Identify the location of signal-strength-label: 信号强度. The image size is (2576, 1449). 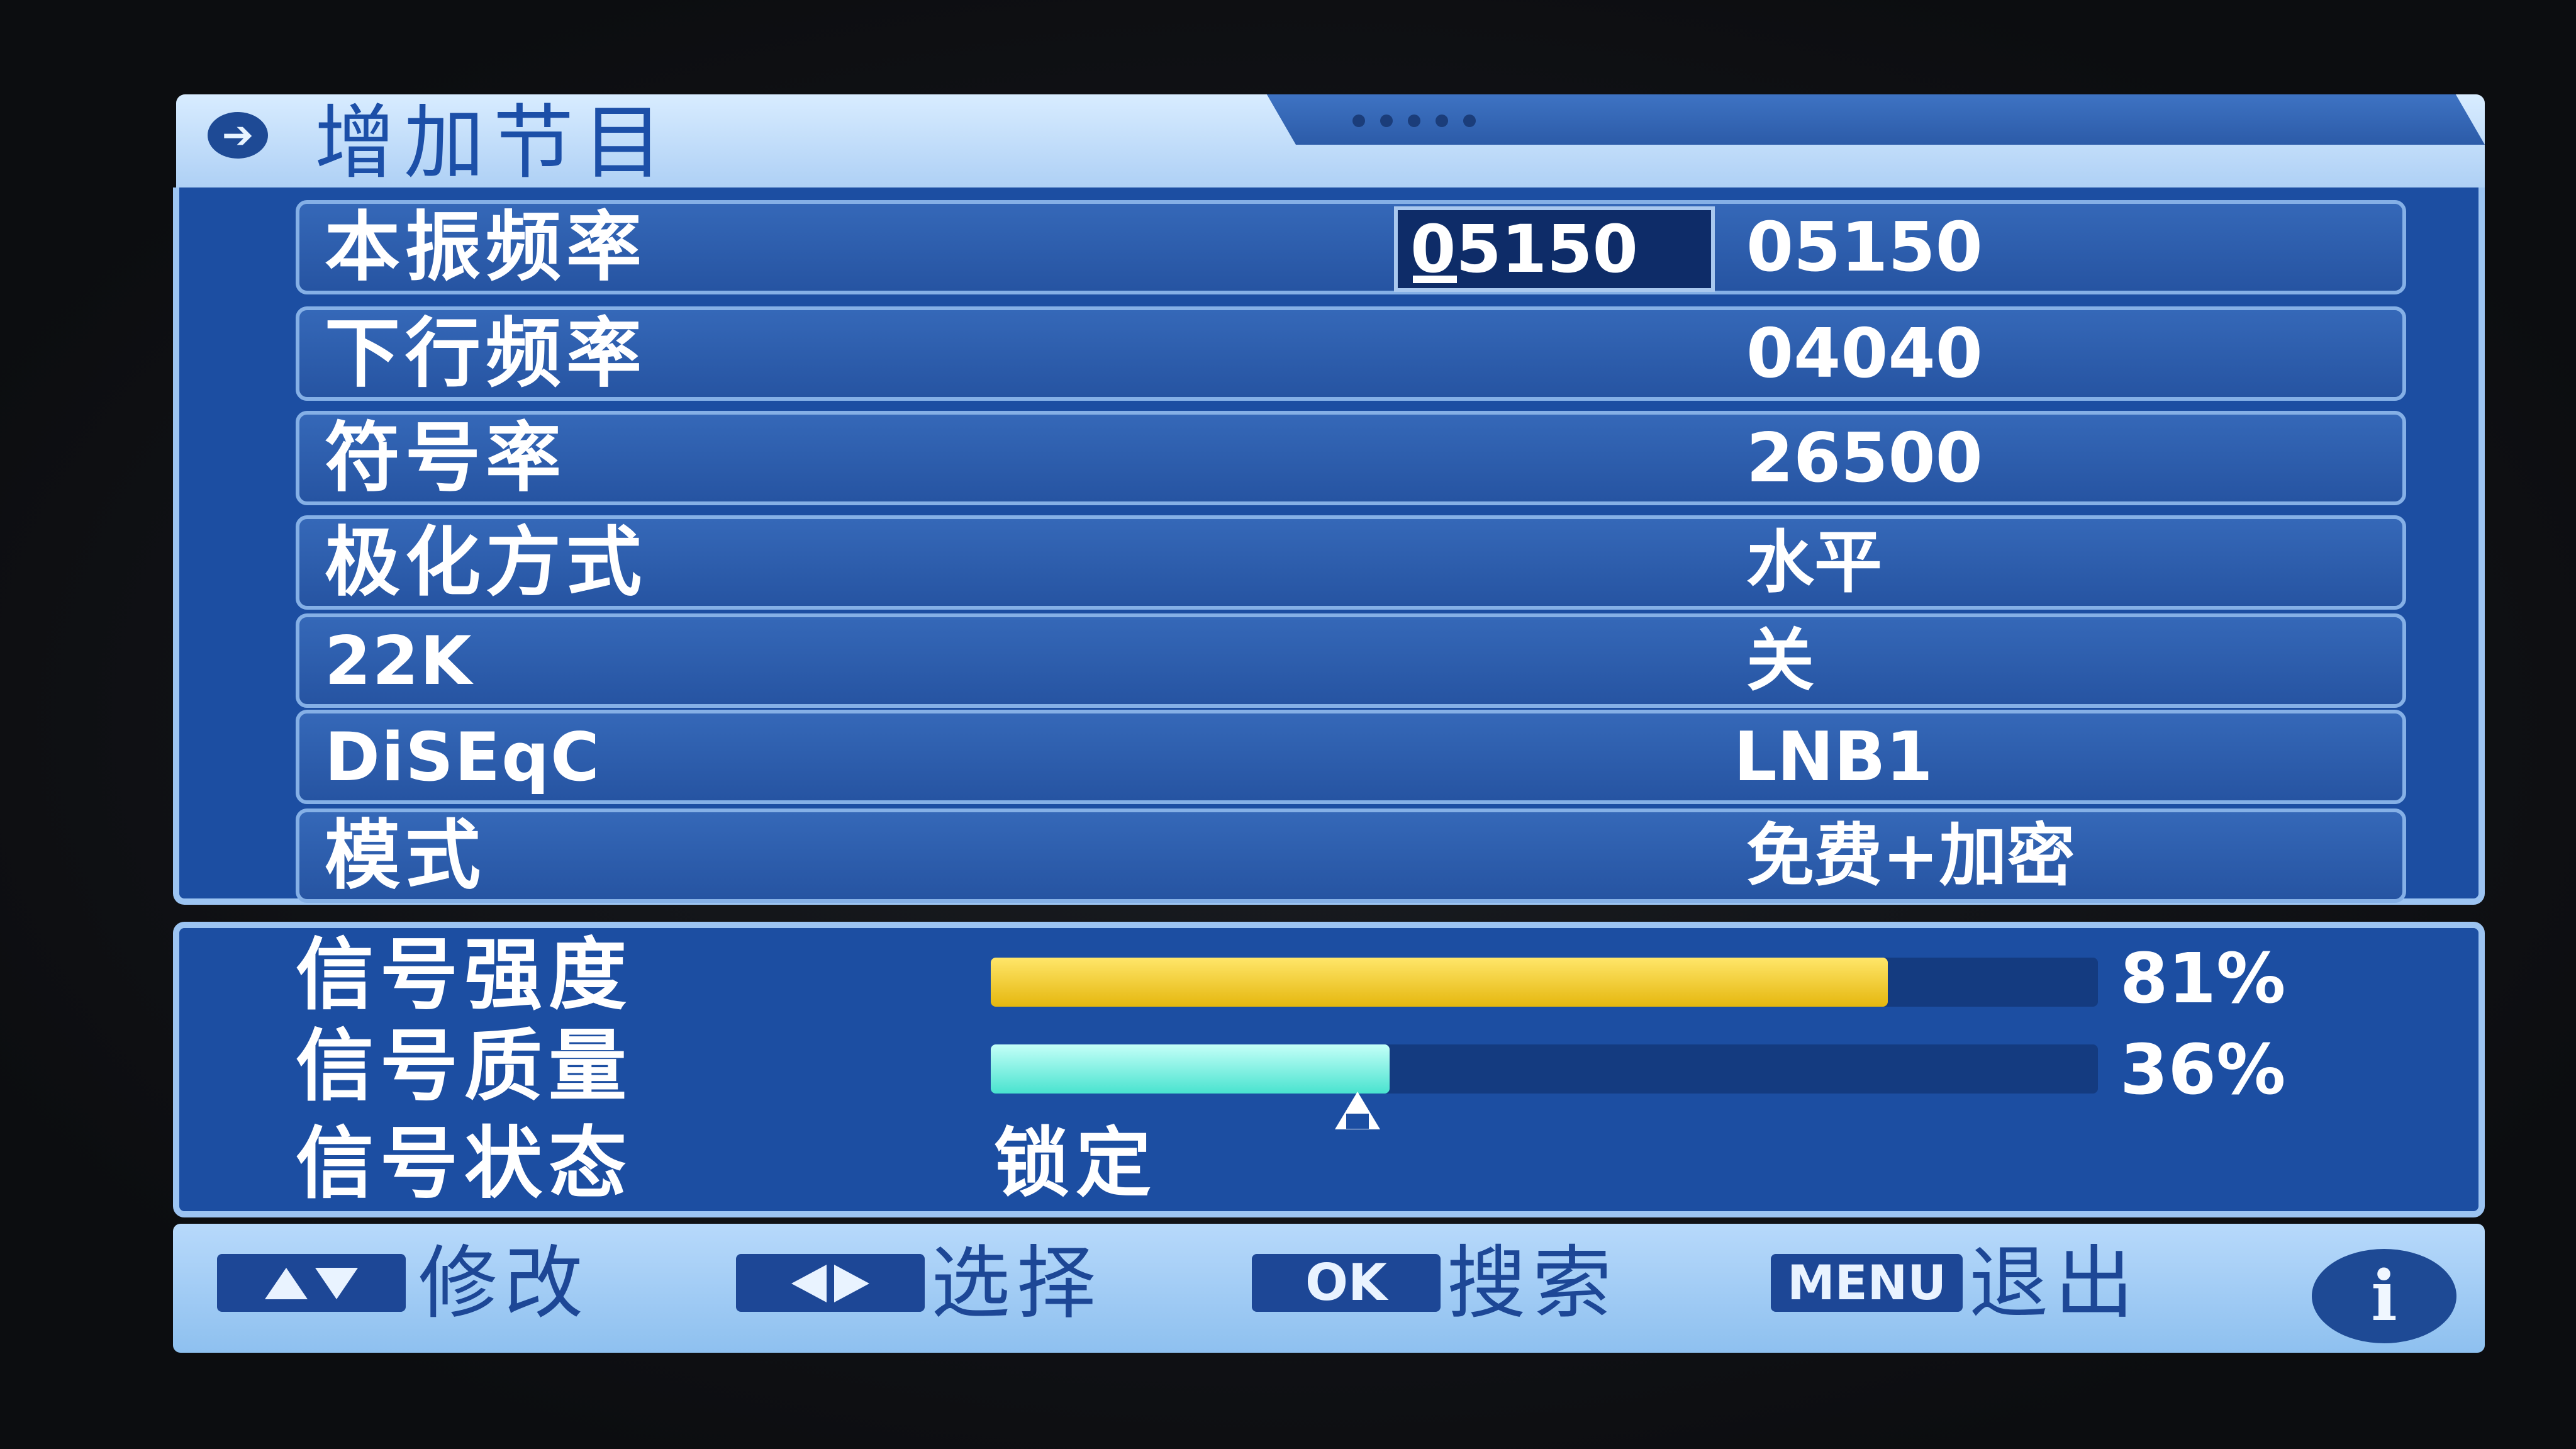
(464, 975).